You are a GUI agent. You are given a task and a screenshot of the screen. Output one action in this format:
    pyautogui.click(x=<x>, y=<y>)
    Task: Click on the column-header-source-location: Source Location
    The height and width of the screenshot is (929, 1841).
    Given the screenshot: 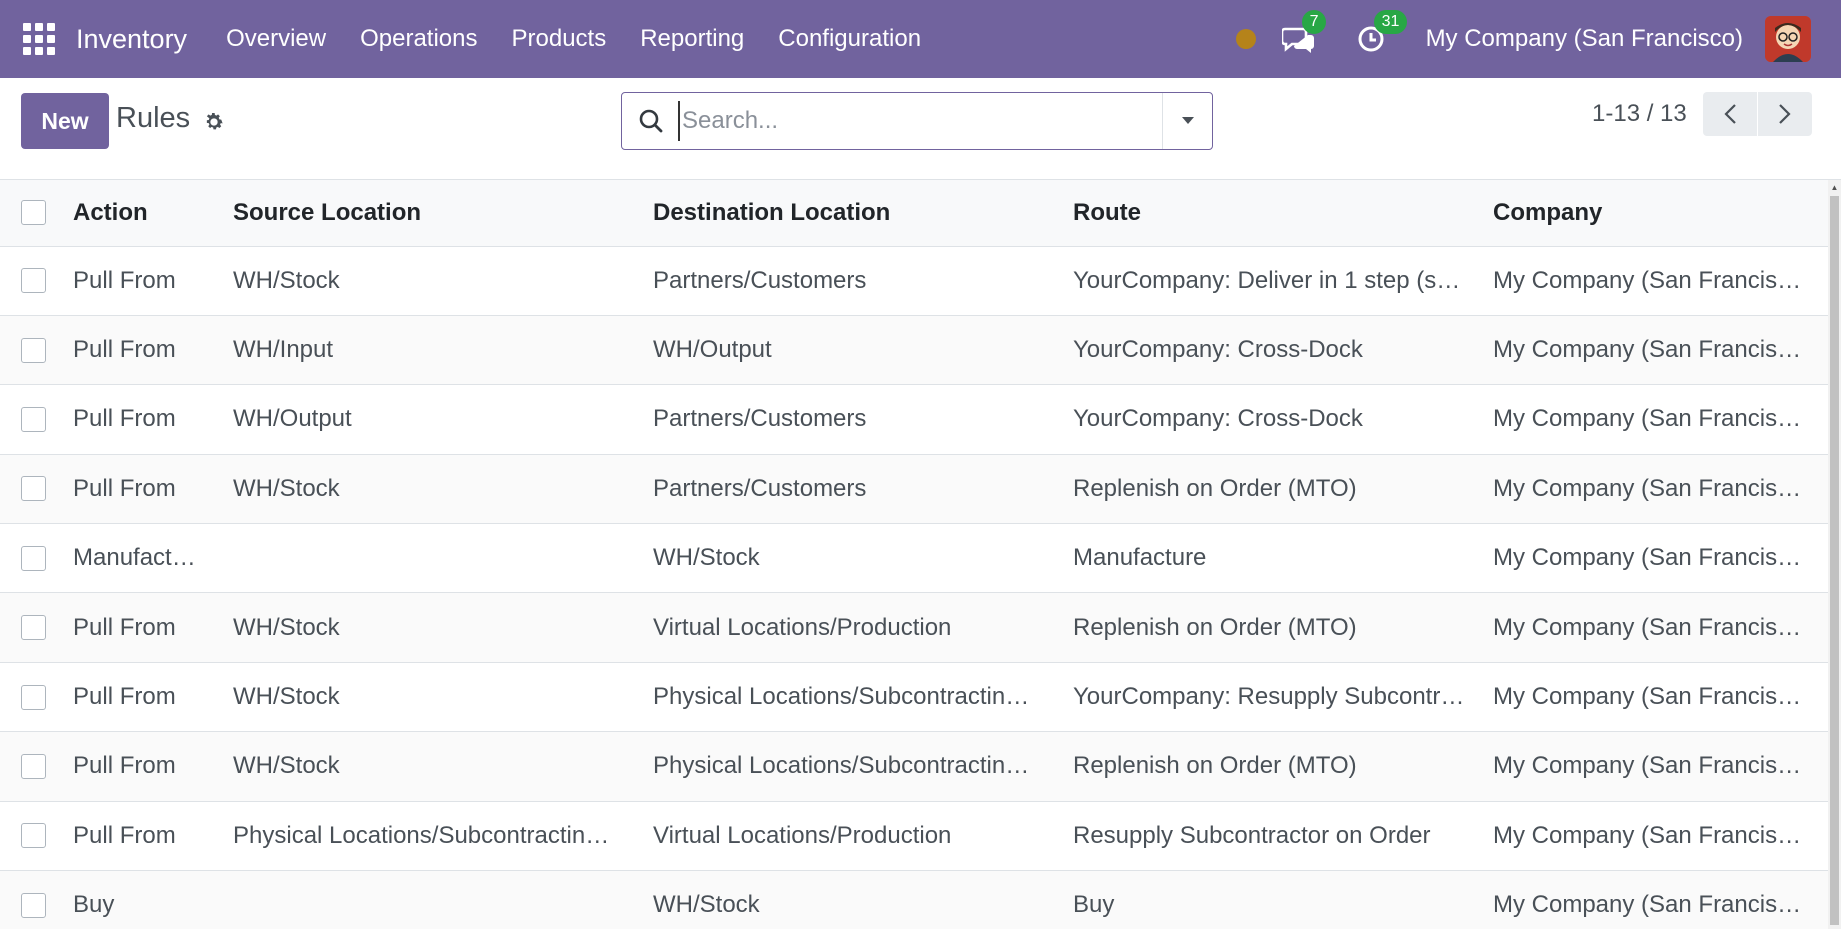 What is the action you would take?
    pyautogui.click(x=443, y=213)
    